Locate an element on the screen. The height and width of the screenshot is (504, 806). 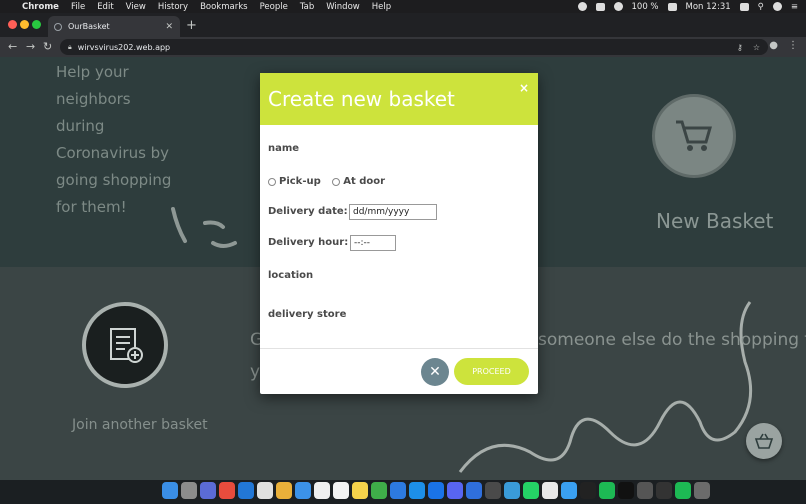
minimize-window-icon is located at coordinates (24, 24).